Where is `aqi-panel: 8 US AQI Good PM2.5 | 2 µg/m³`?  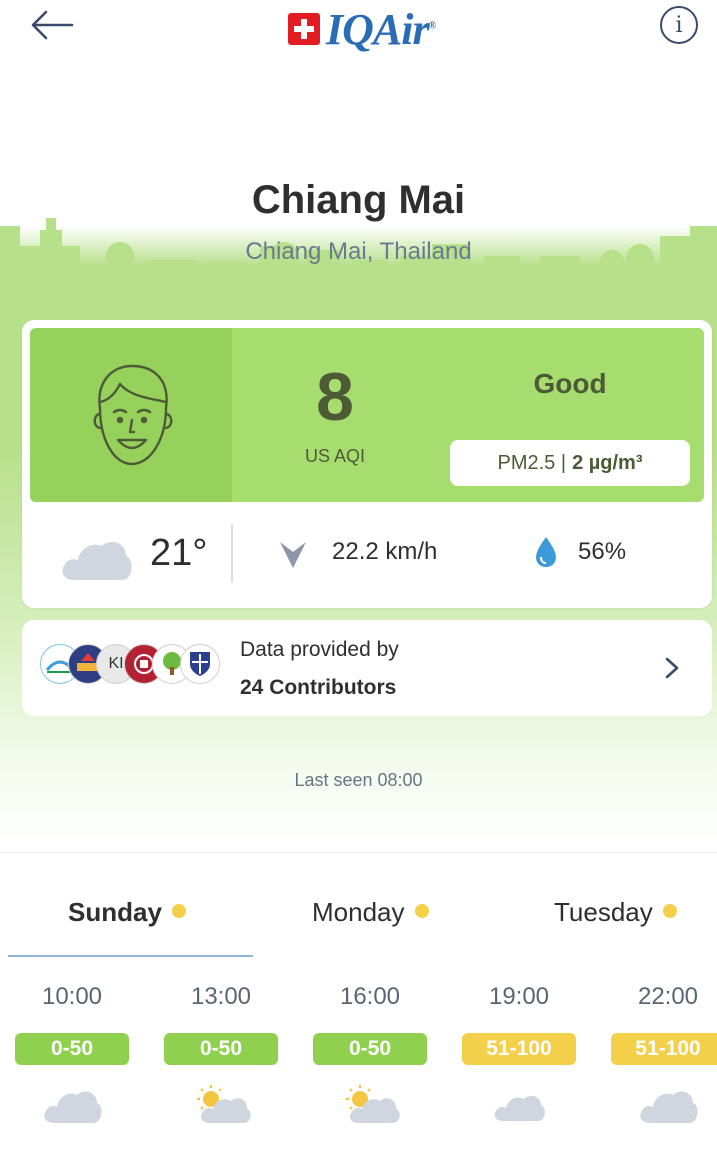
aqi-panel: 8 US AQI Good PM2.5 | 2 µg/m³ is located at coordinates (367, 415).